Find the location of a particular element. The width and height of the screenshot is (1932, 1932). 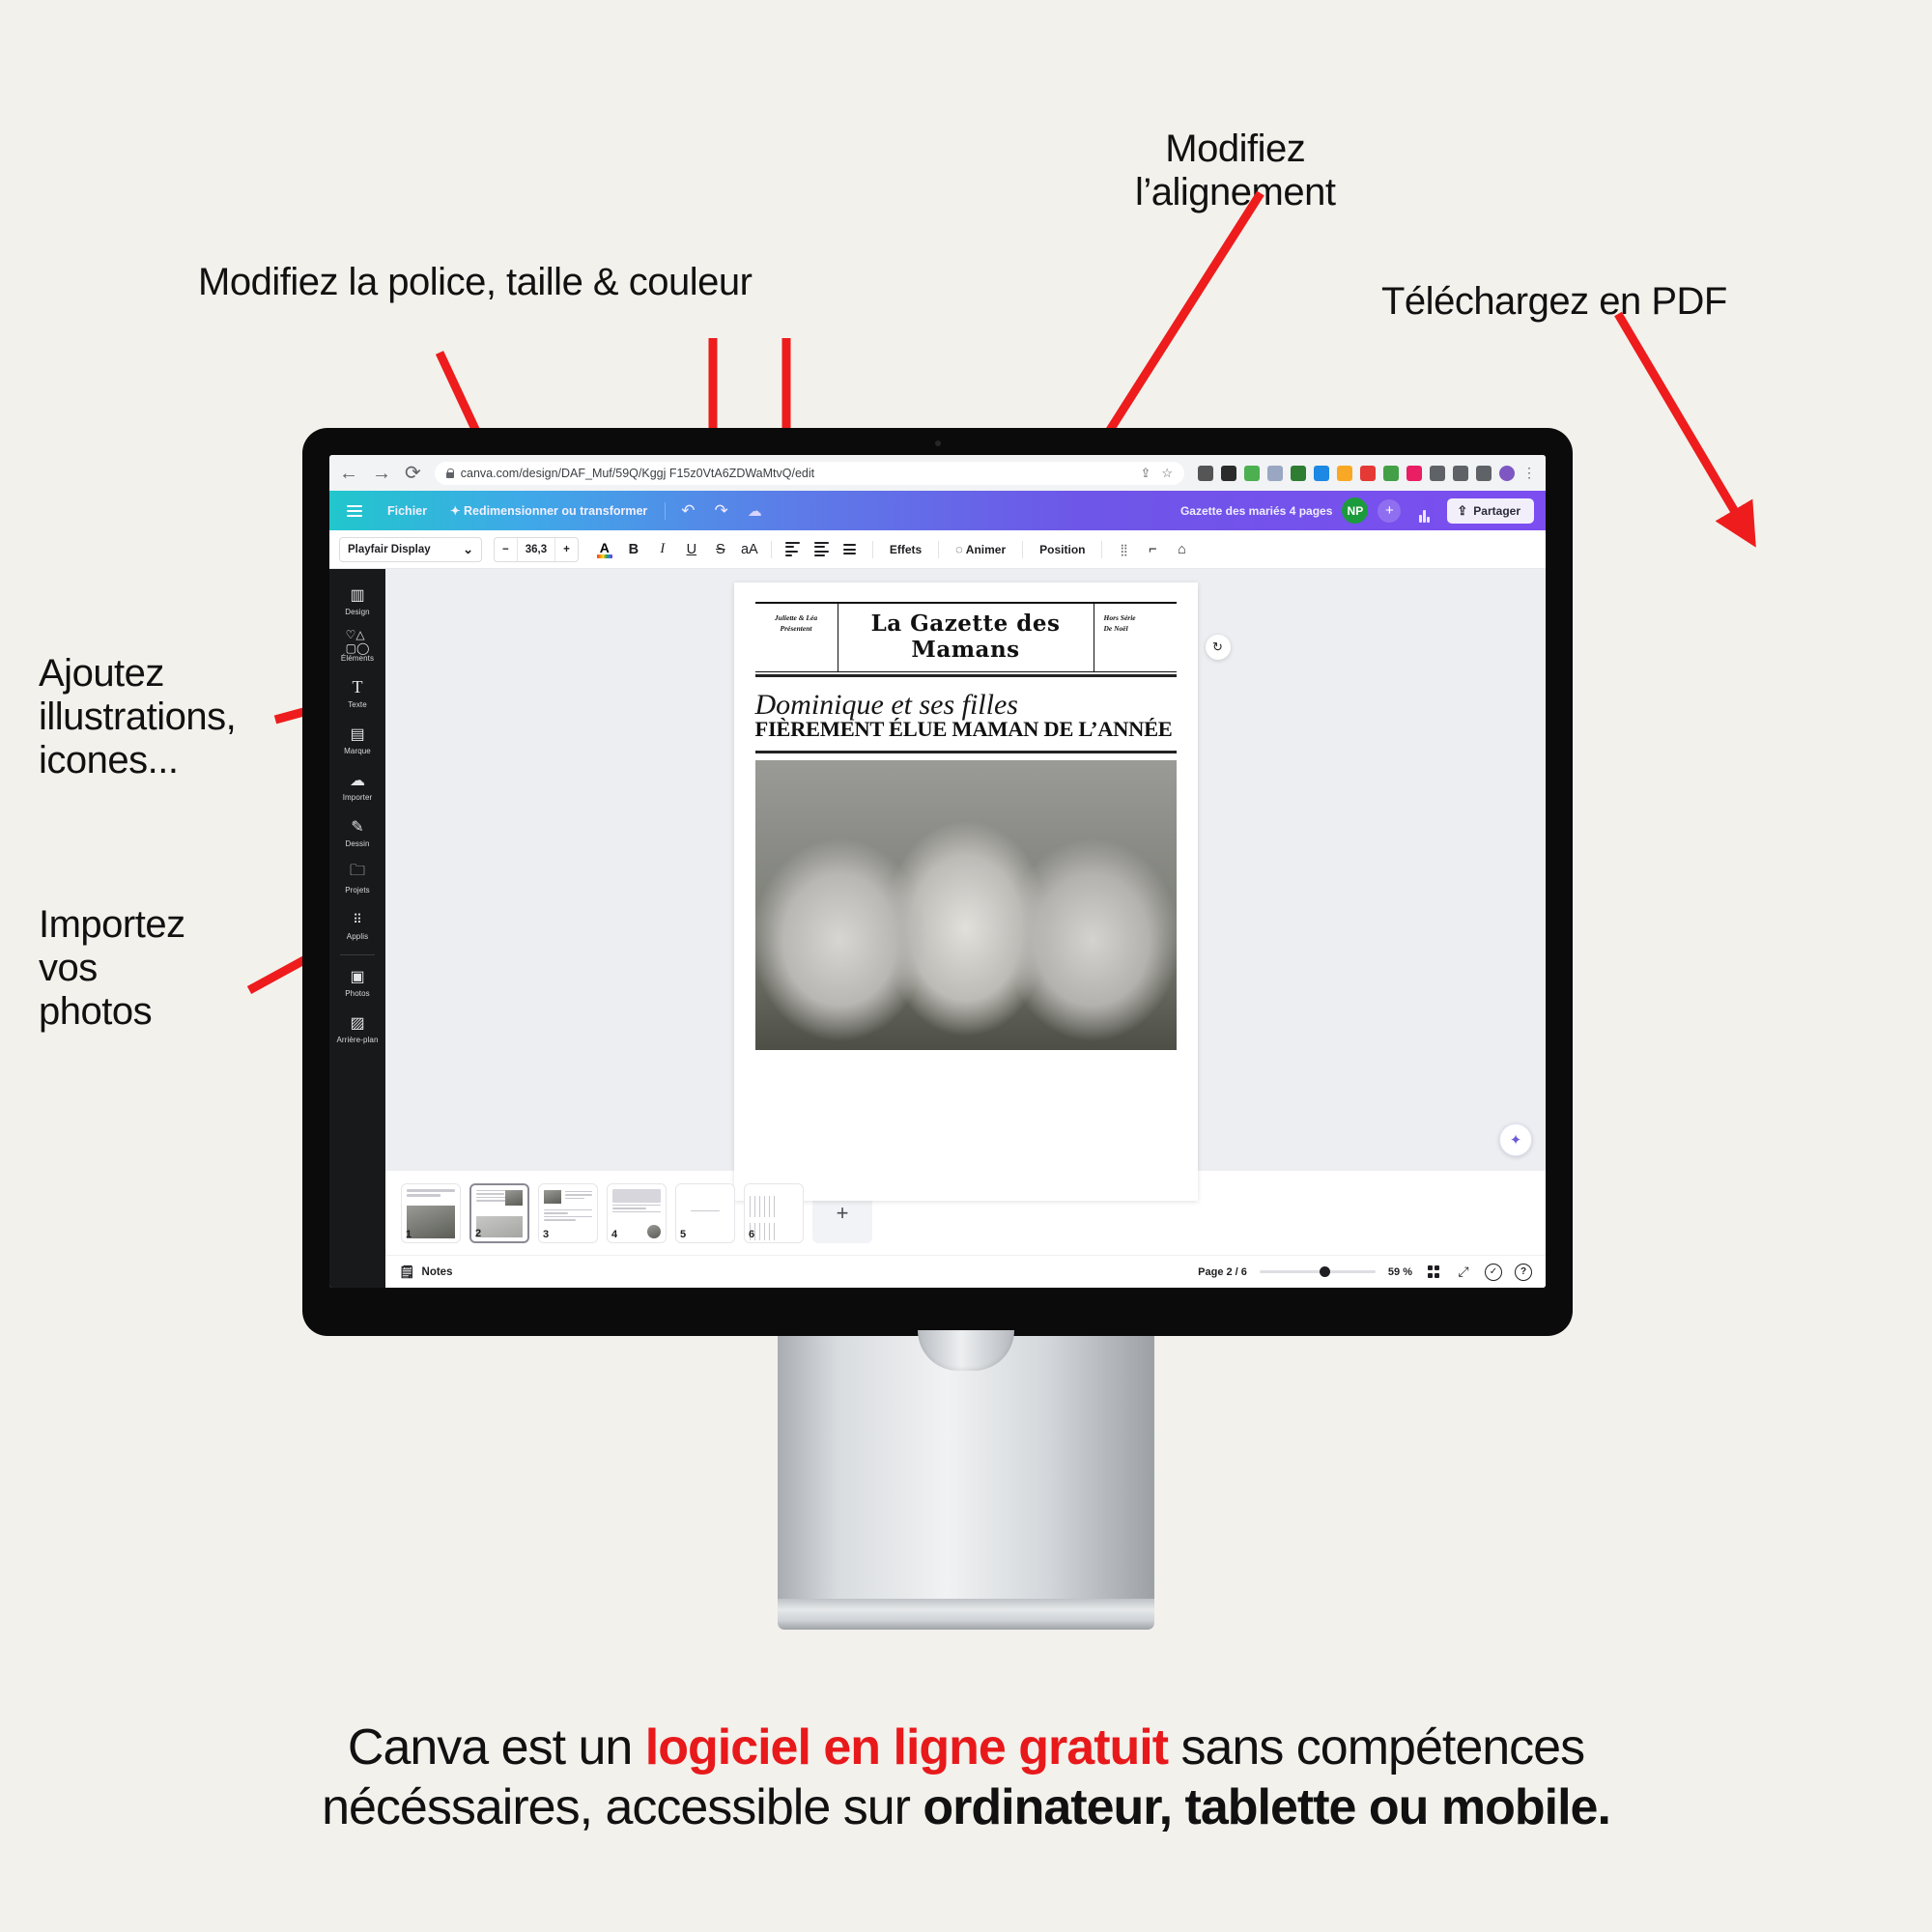

thumbnail-page-5: 5 is located at coordinates (705, 1212).